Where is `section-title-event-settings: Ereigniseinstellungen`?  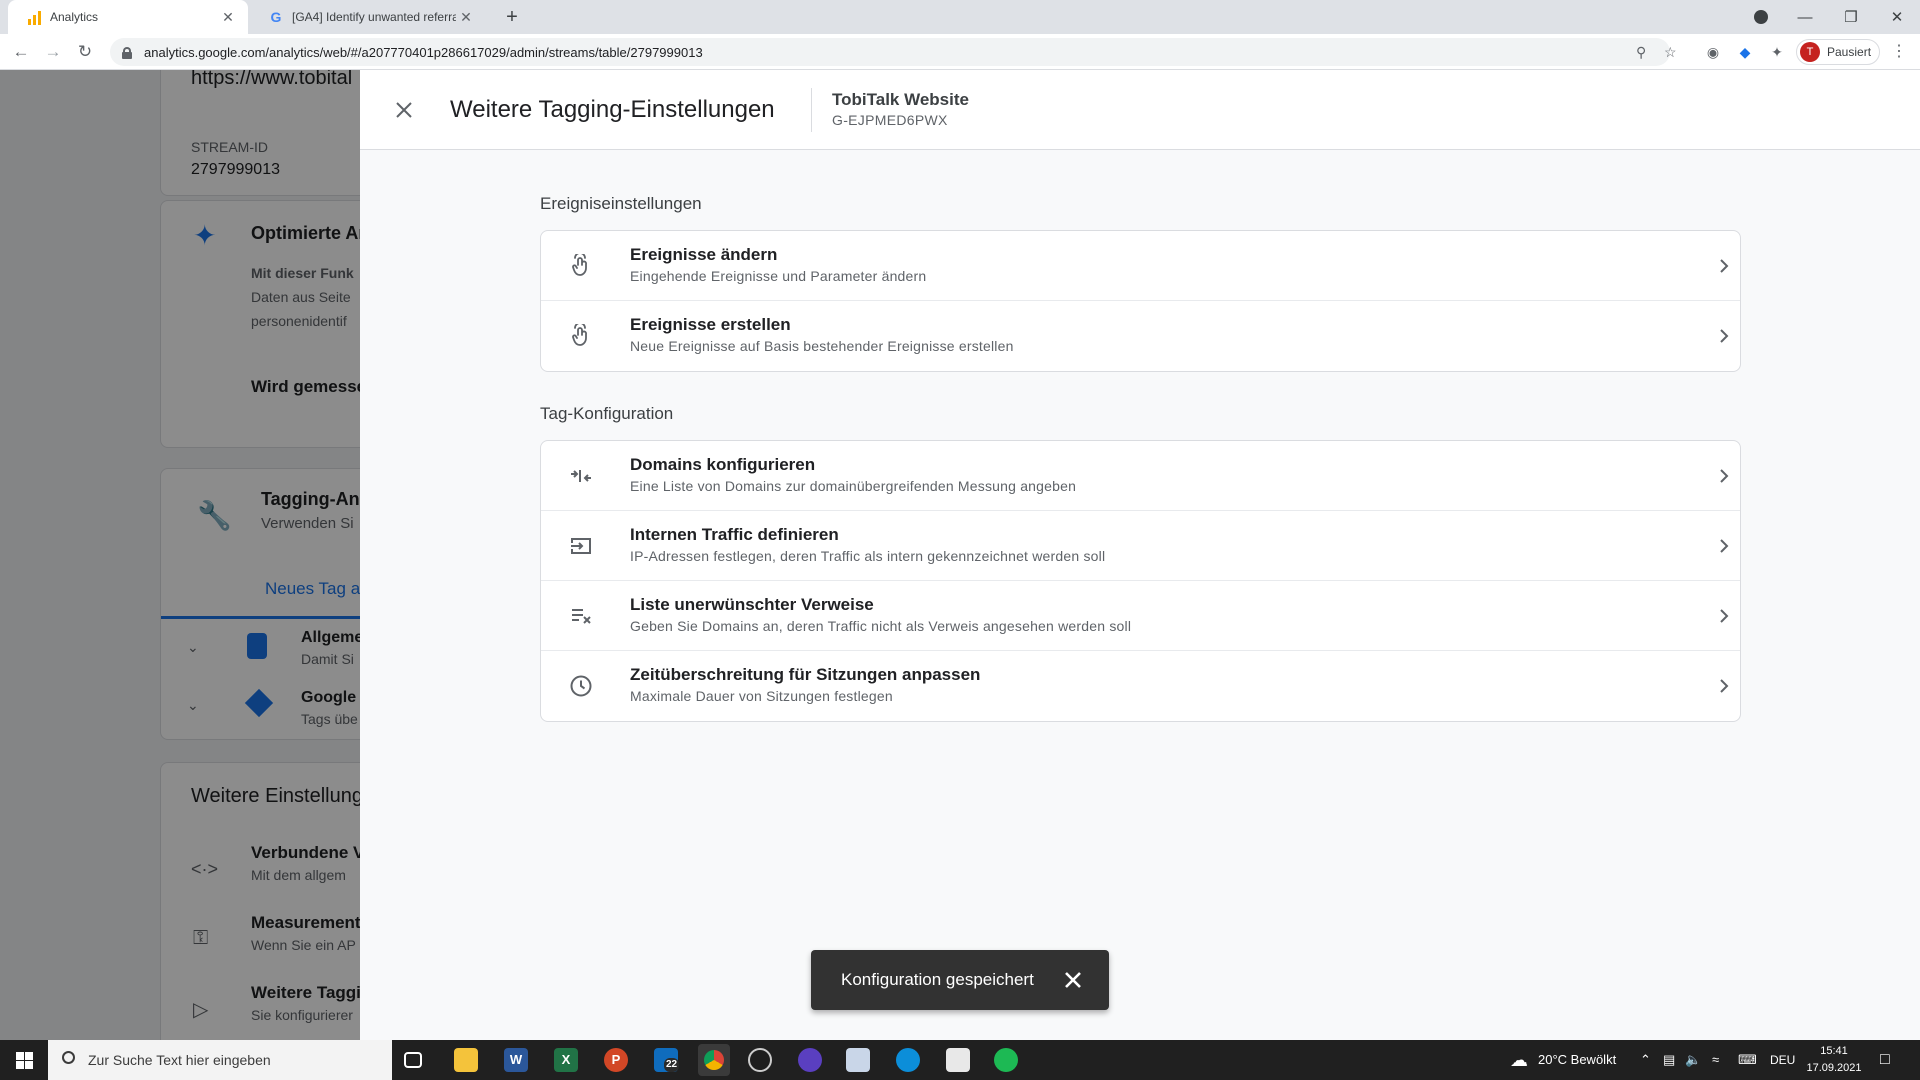 section-title-event-settings: Ereigniseinstellungen is located at coordinates (621, 203).